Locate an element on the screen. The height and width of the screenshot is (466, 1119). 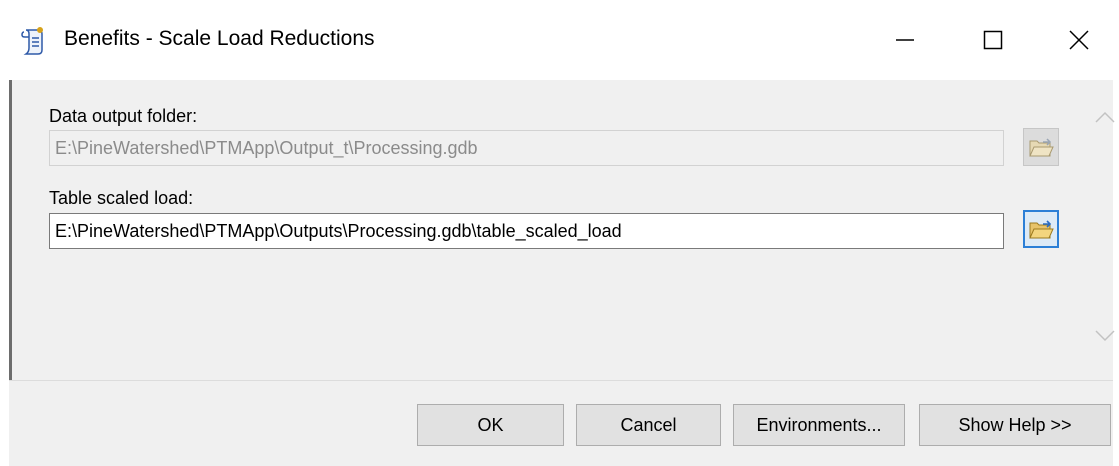
chevron-up-icon is located at coordinates (1105, 117).